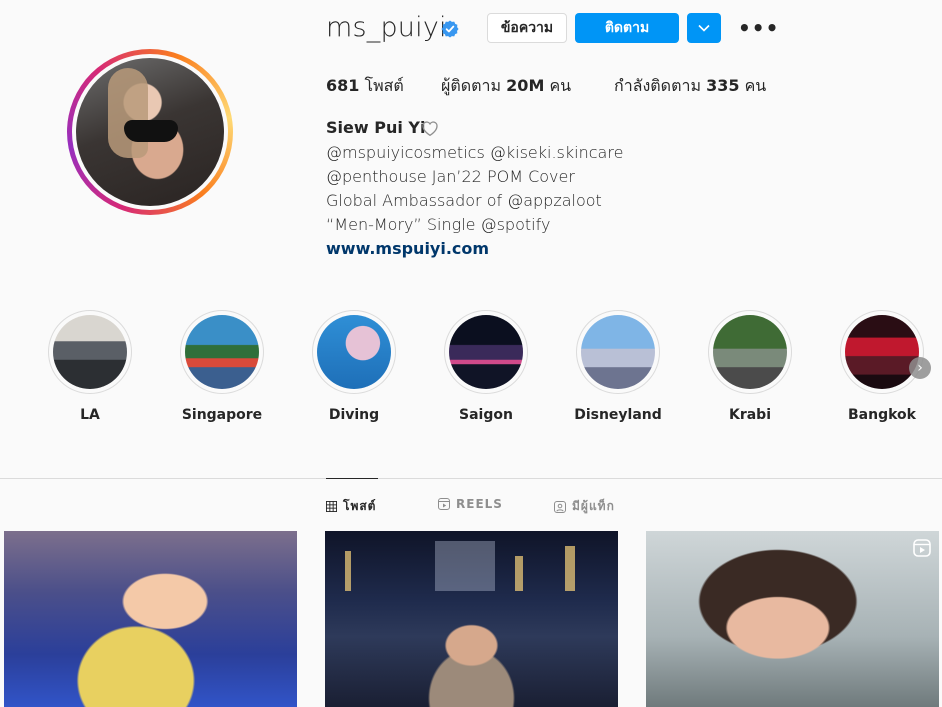 The width and height of the screenshot is (942, 707). Describe the element at coordinates (882, 352) in the screenshot. I see `highlight-bangkok-photo` at that location.